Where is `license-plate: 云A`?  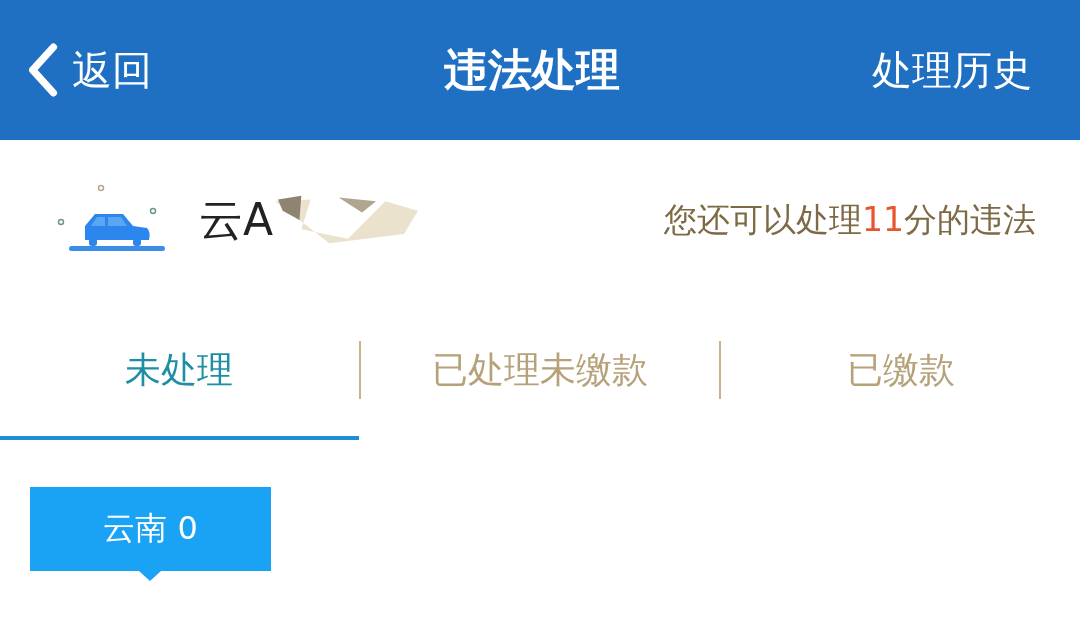 license-plate: 云A is located at coordinates (236, 219).